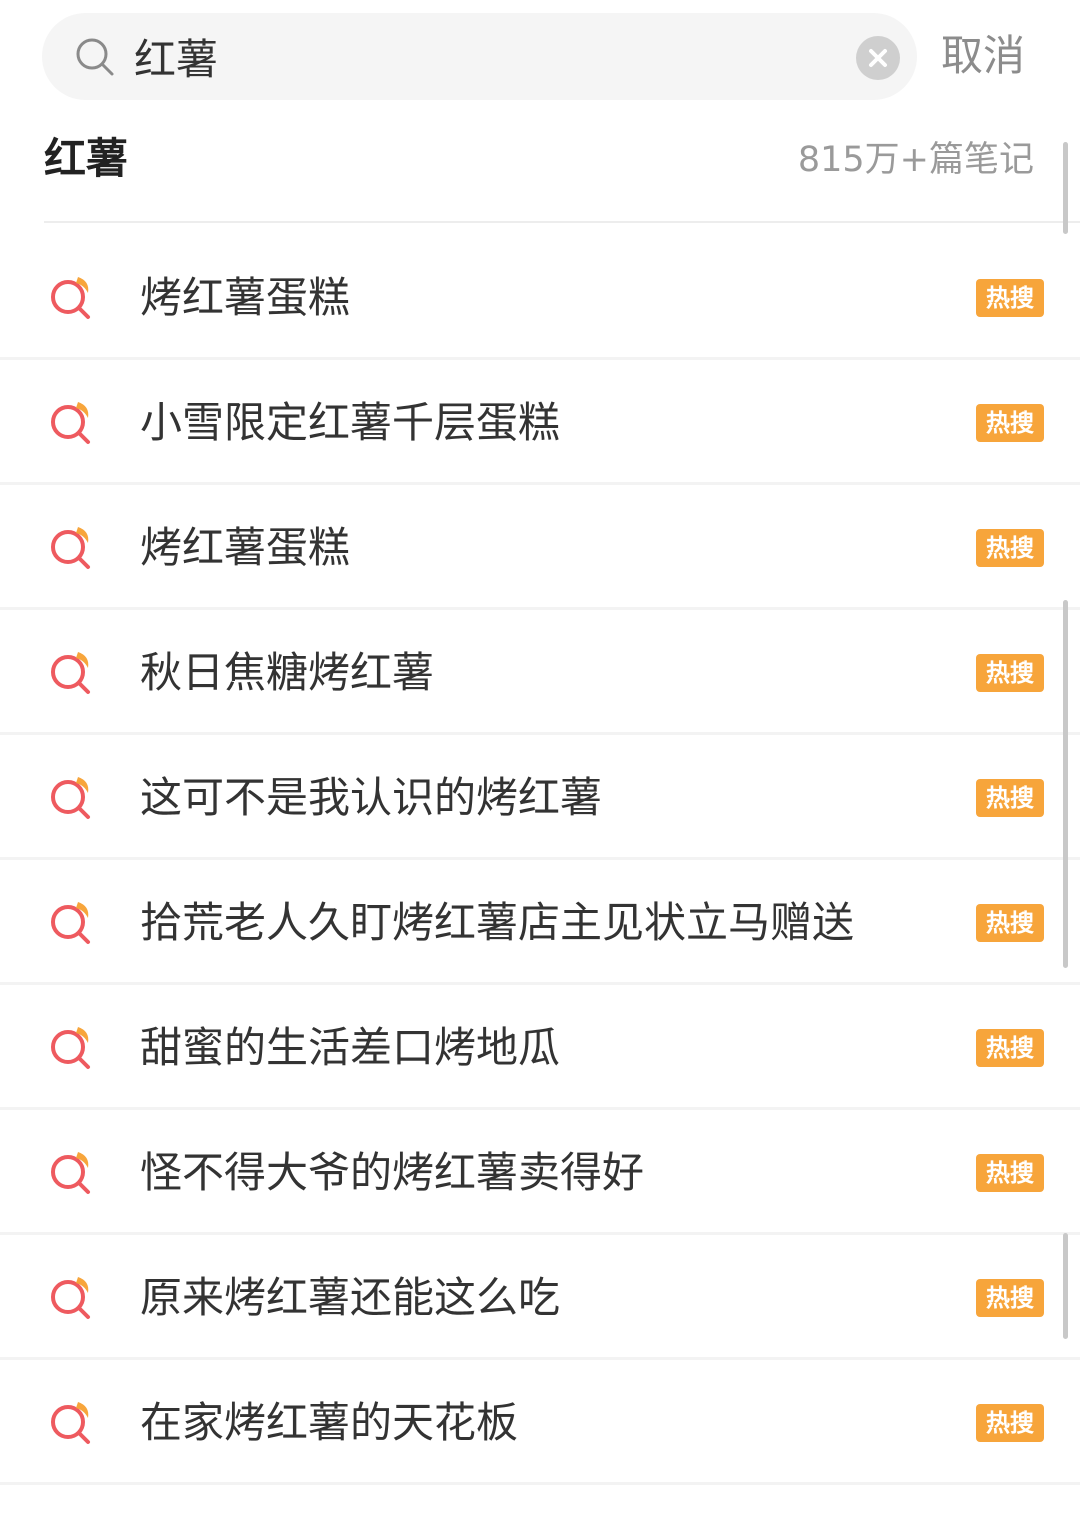 This screenshot has width=1080, height=1526. I want to click on suggestion-label: 原来烤红薯还能这么吃, so click(350, 1297).